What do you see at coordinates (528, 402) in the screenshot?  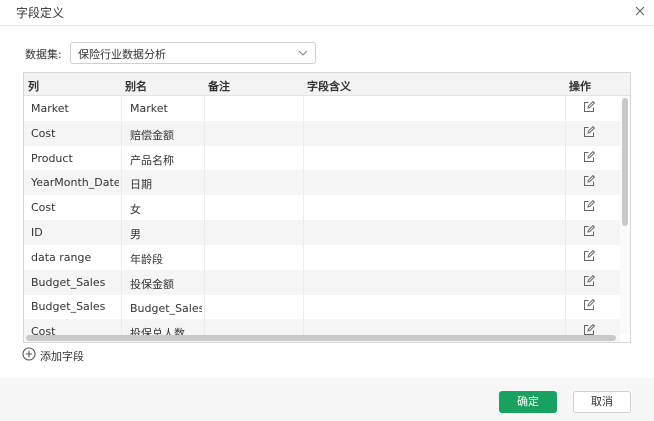 I see `ok-button: 确定` at bounding box center [528, 402].